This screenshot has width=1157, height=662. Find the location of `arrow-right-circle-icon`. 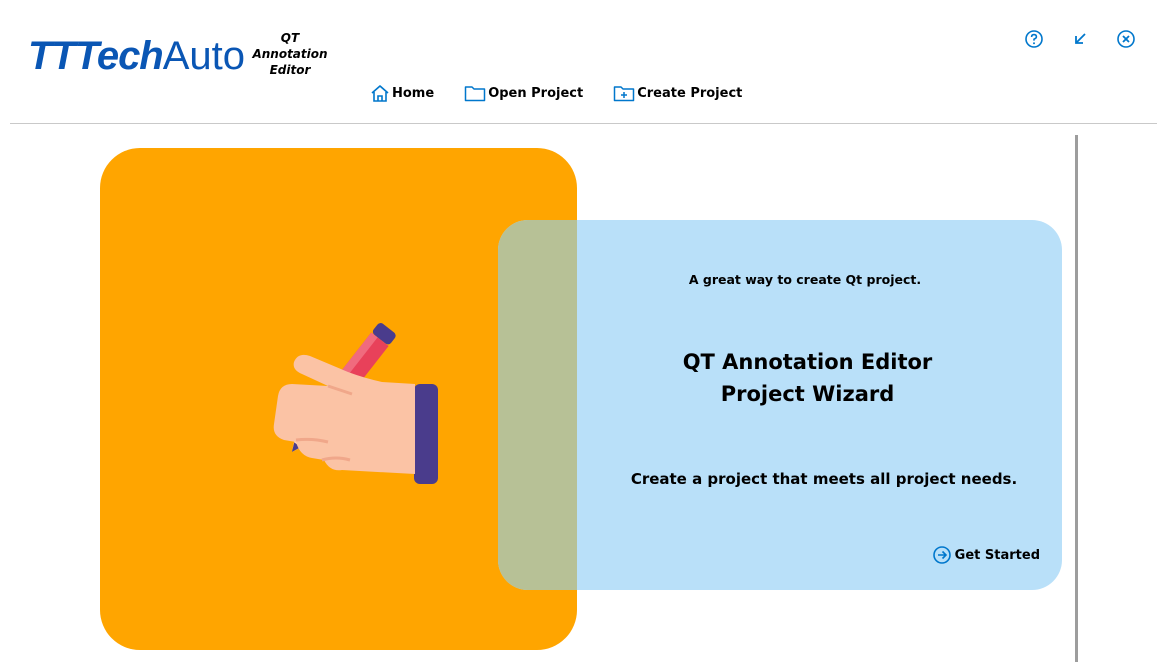

arrow-right-circle-icon is located at coordinates (941, 555).